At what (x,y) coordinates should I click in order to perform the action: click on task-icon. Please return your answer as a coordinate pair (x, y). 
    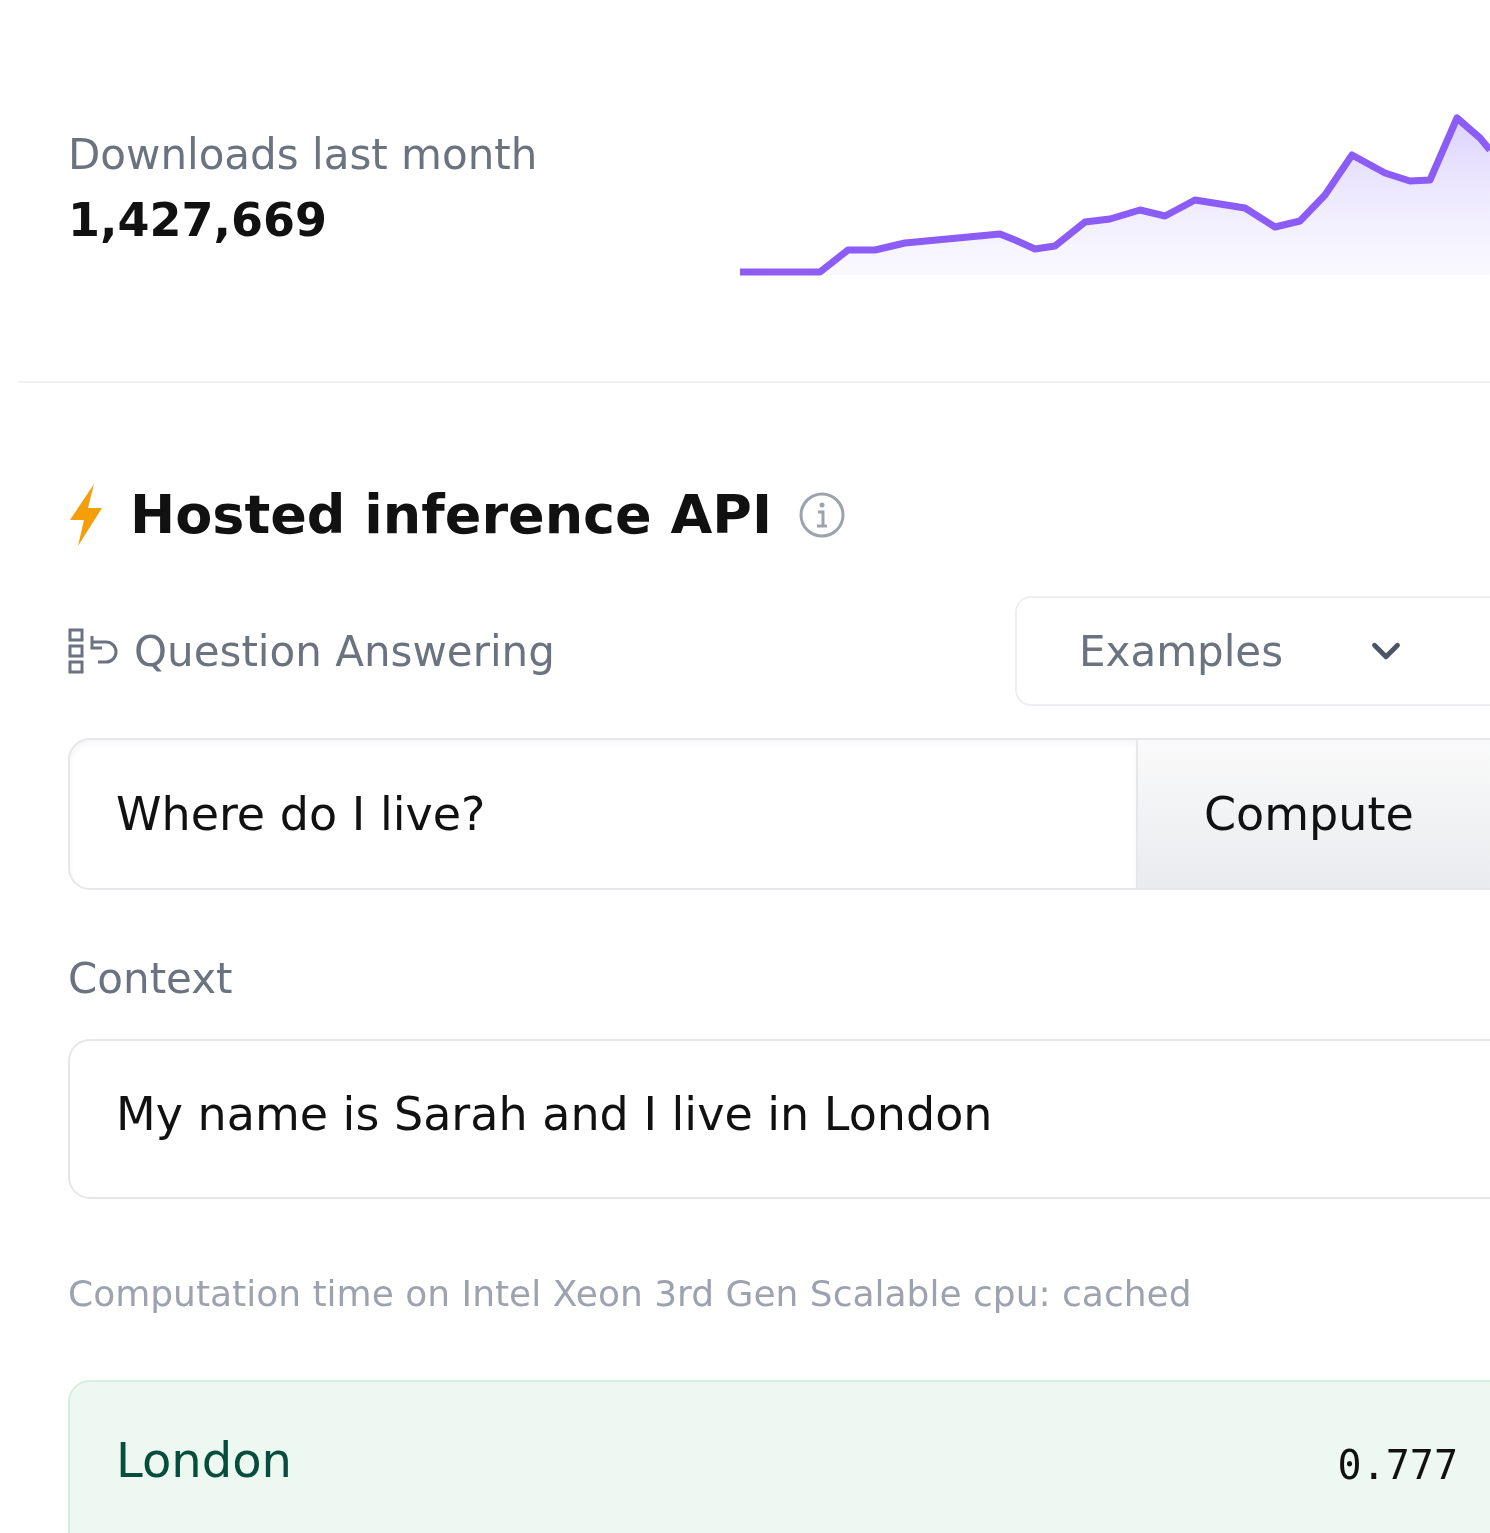
    Looking at the image, I should click on (94, 651).